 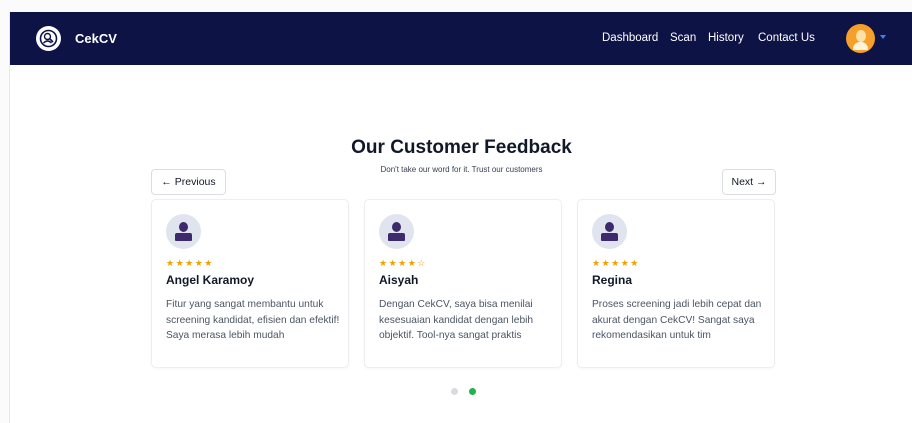 I want to click on testimonial-name: Aisyah, so click(x=399, y=280).